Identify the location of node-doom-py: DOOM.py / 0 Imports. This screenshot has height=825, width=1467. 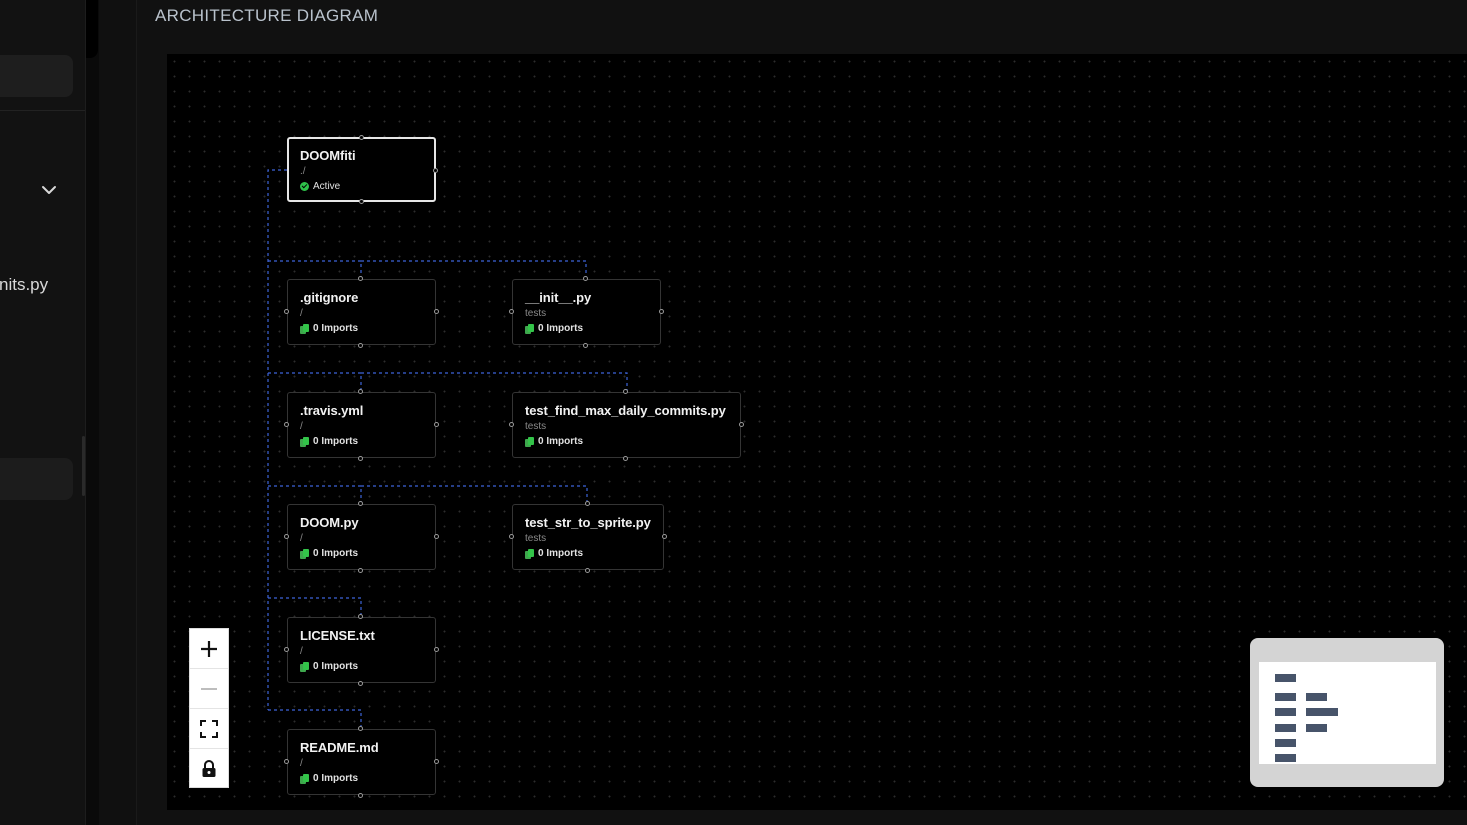
(361, 537).